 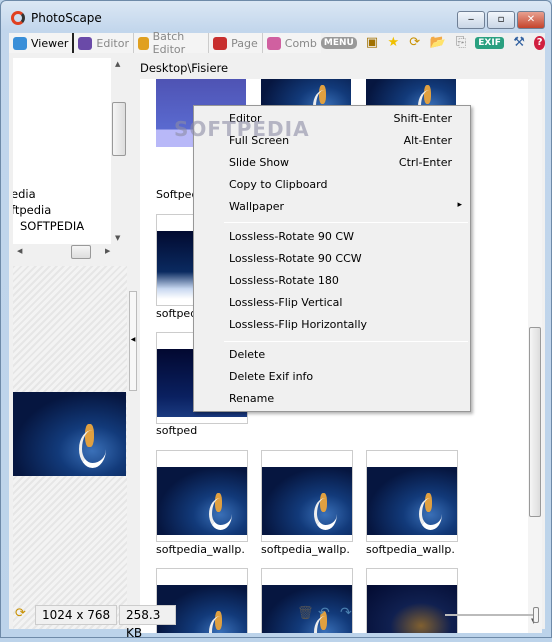 I want to click on thumbnail-scrollbar: ▼, so click(x=535, y=356).